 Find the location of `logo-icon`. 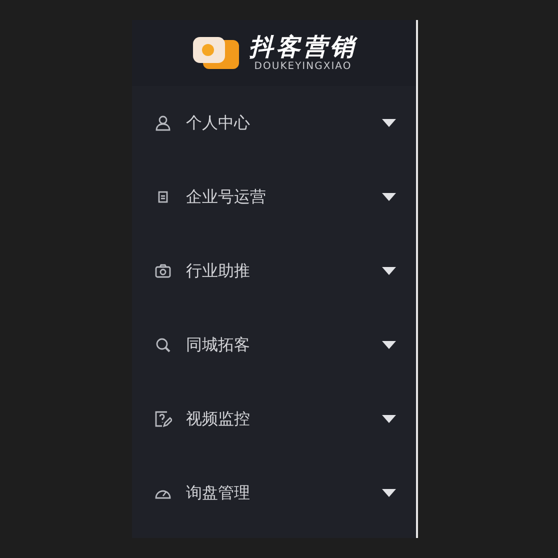

logo-icon is located at coordinates (216, 53).